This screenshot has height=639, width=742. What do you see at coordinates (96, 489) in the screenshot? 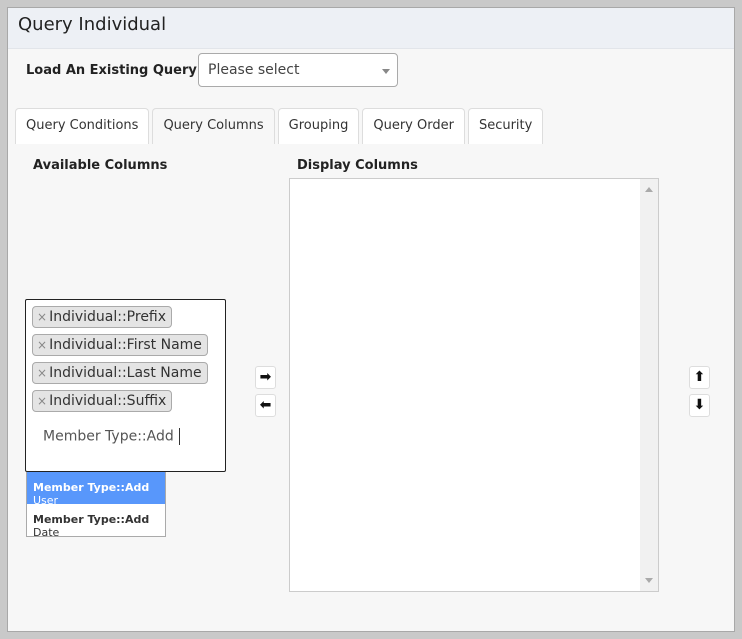
I see `suggestion-option: Member Type::Add User` at bounding box center [96, 489].